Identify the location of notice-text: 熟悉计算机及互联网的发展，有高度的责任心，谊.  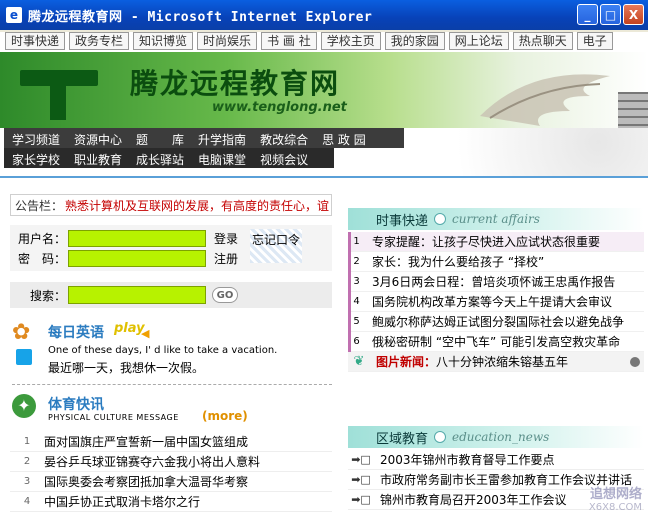
(197, 205).